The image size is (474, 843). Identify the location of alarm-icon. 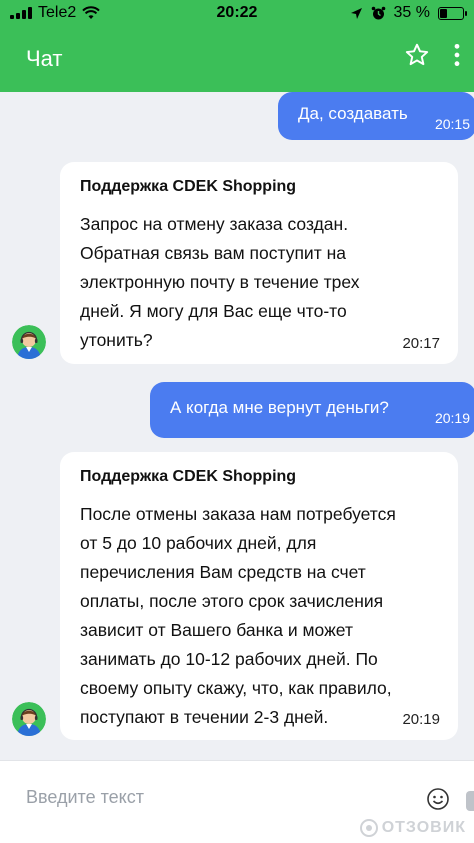
(378, 12).